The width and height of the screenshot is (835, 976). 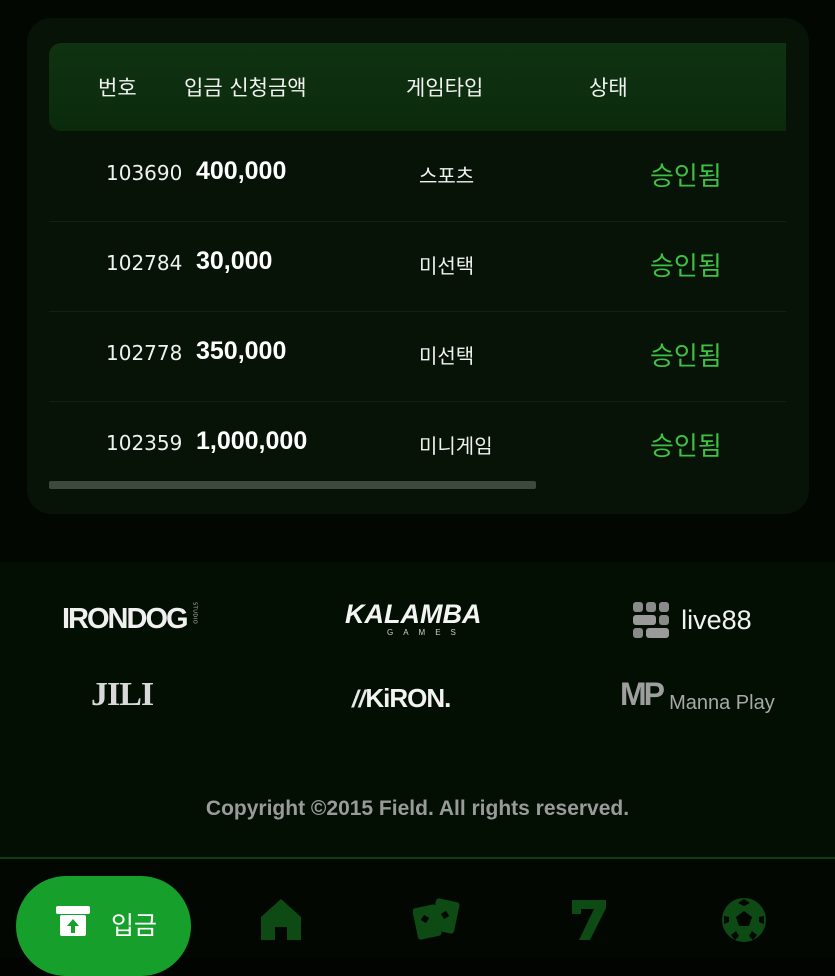 What do you see at coordinates (103, 926) in the screenshot?
I see `deposit-button: 입금` at bounding box center [103, 926].